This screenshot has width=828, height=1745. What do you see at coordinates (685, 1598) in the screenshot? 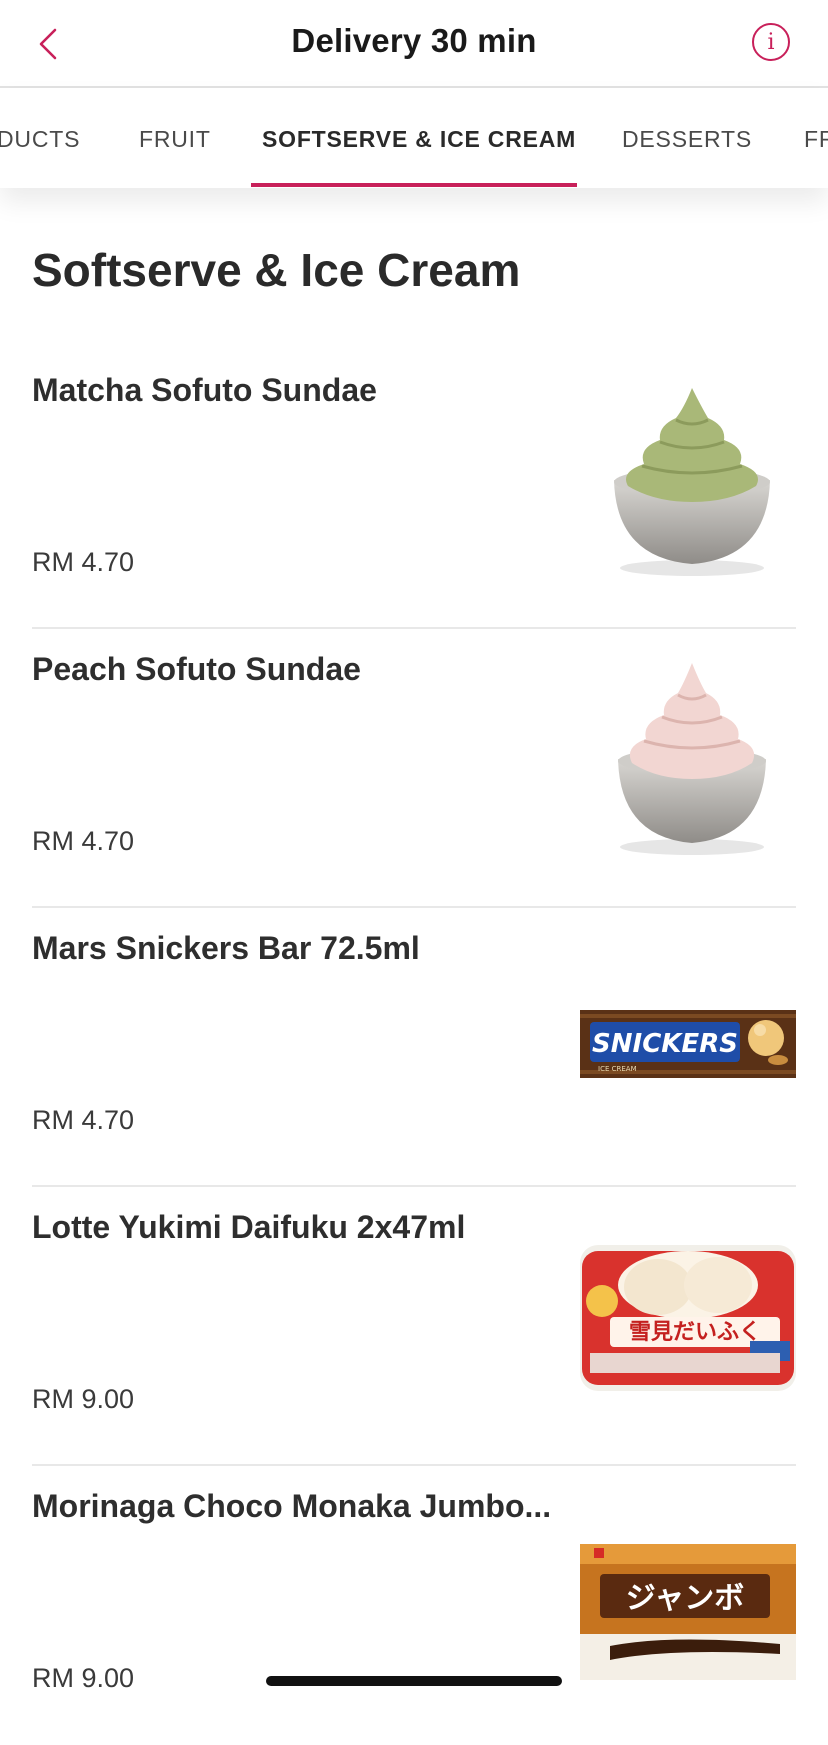
I see `monaka-logo-text: ジャンボ` at bounding box center [685, 1598].